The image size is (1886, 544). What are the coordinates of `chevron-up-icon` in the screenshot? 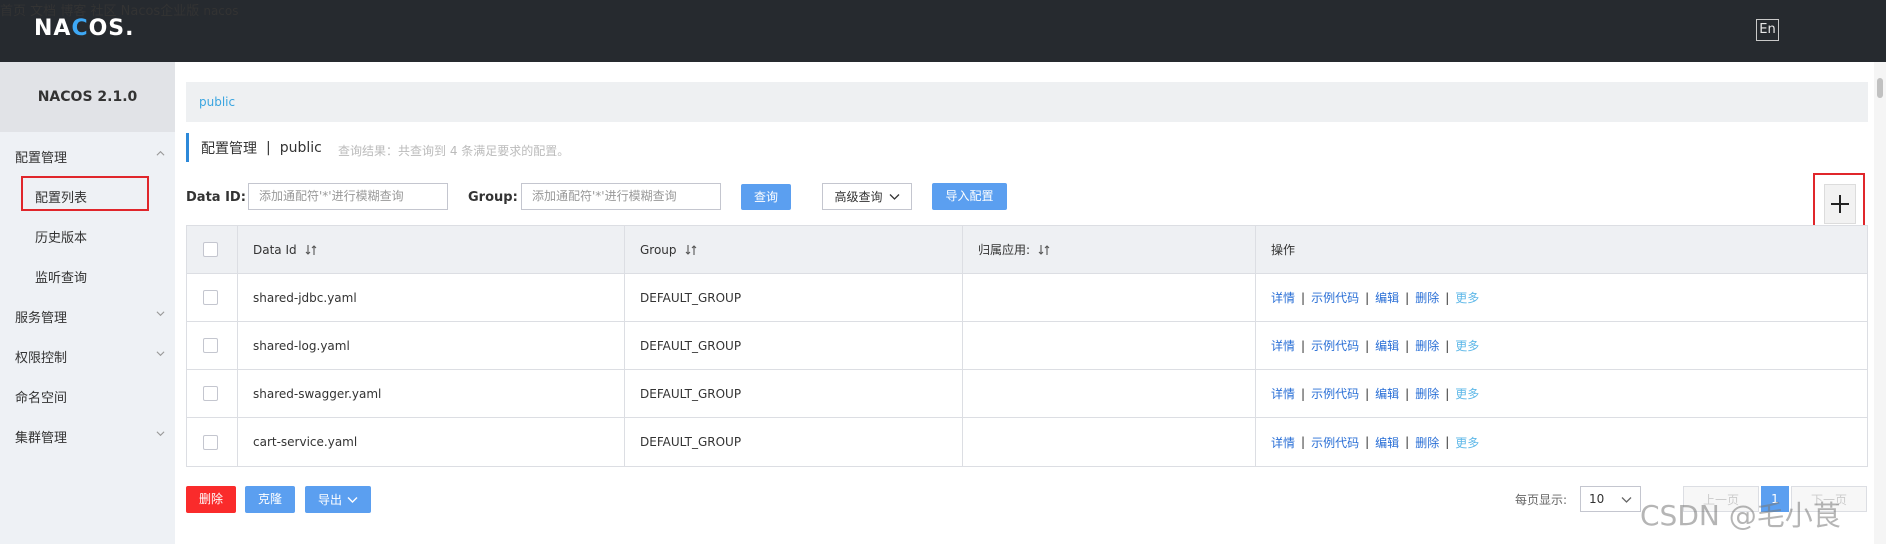 It's located at (160, 153).